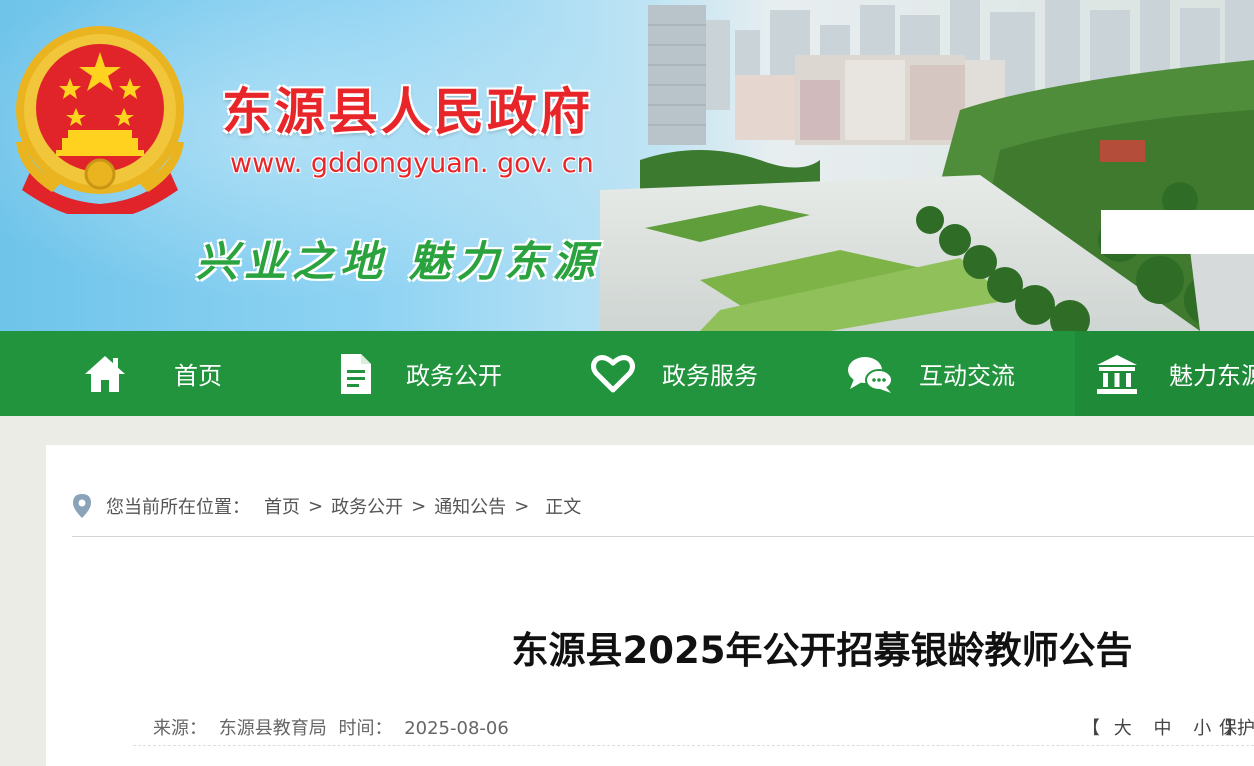 This screenshot has width=1254, height=766. I want to click on breadcrumb-current: 正文, so click(563, 507).